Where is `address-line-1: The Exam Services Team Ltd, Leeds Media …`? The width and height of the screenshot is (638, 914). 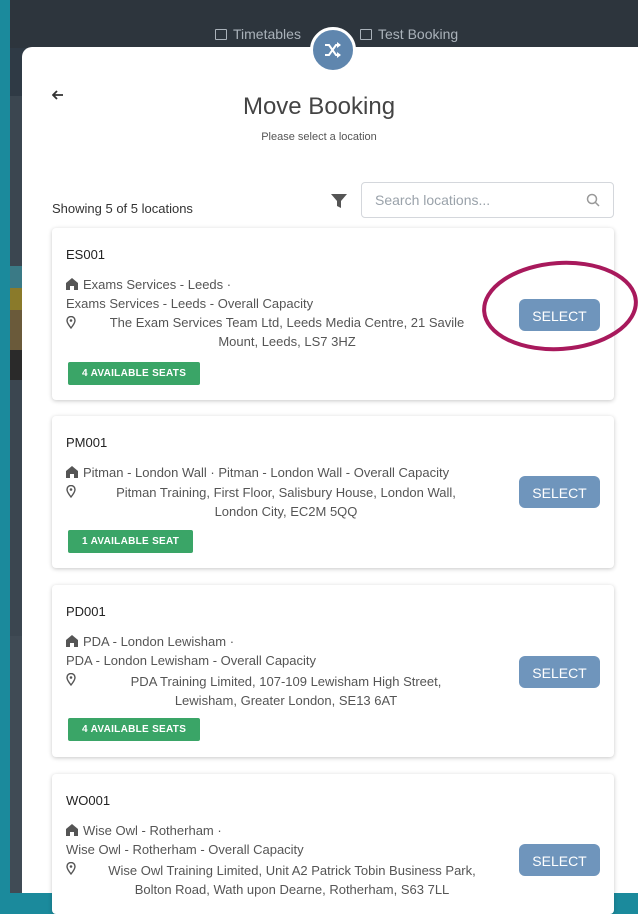 address-line-1: The Exam Services Team Ltd, Leeds Media … is located at coordinates (287, 322).